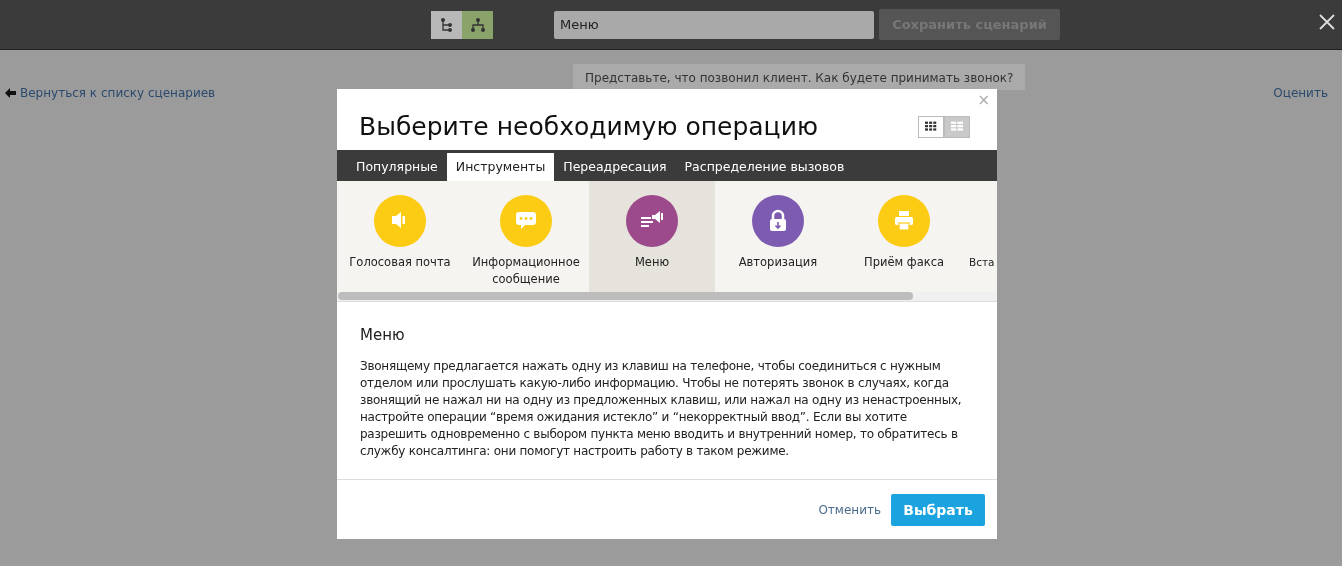  Describe the element at coordinates (778, 236) in the screenshot. I see `operation-item: Авторизация` at that location.